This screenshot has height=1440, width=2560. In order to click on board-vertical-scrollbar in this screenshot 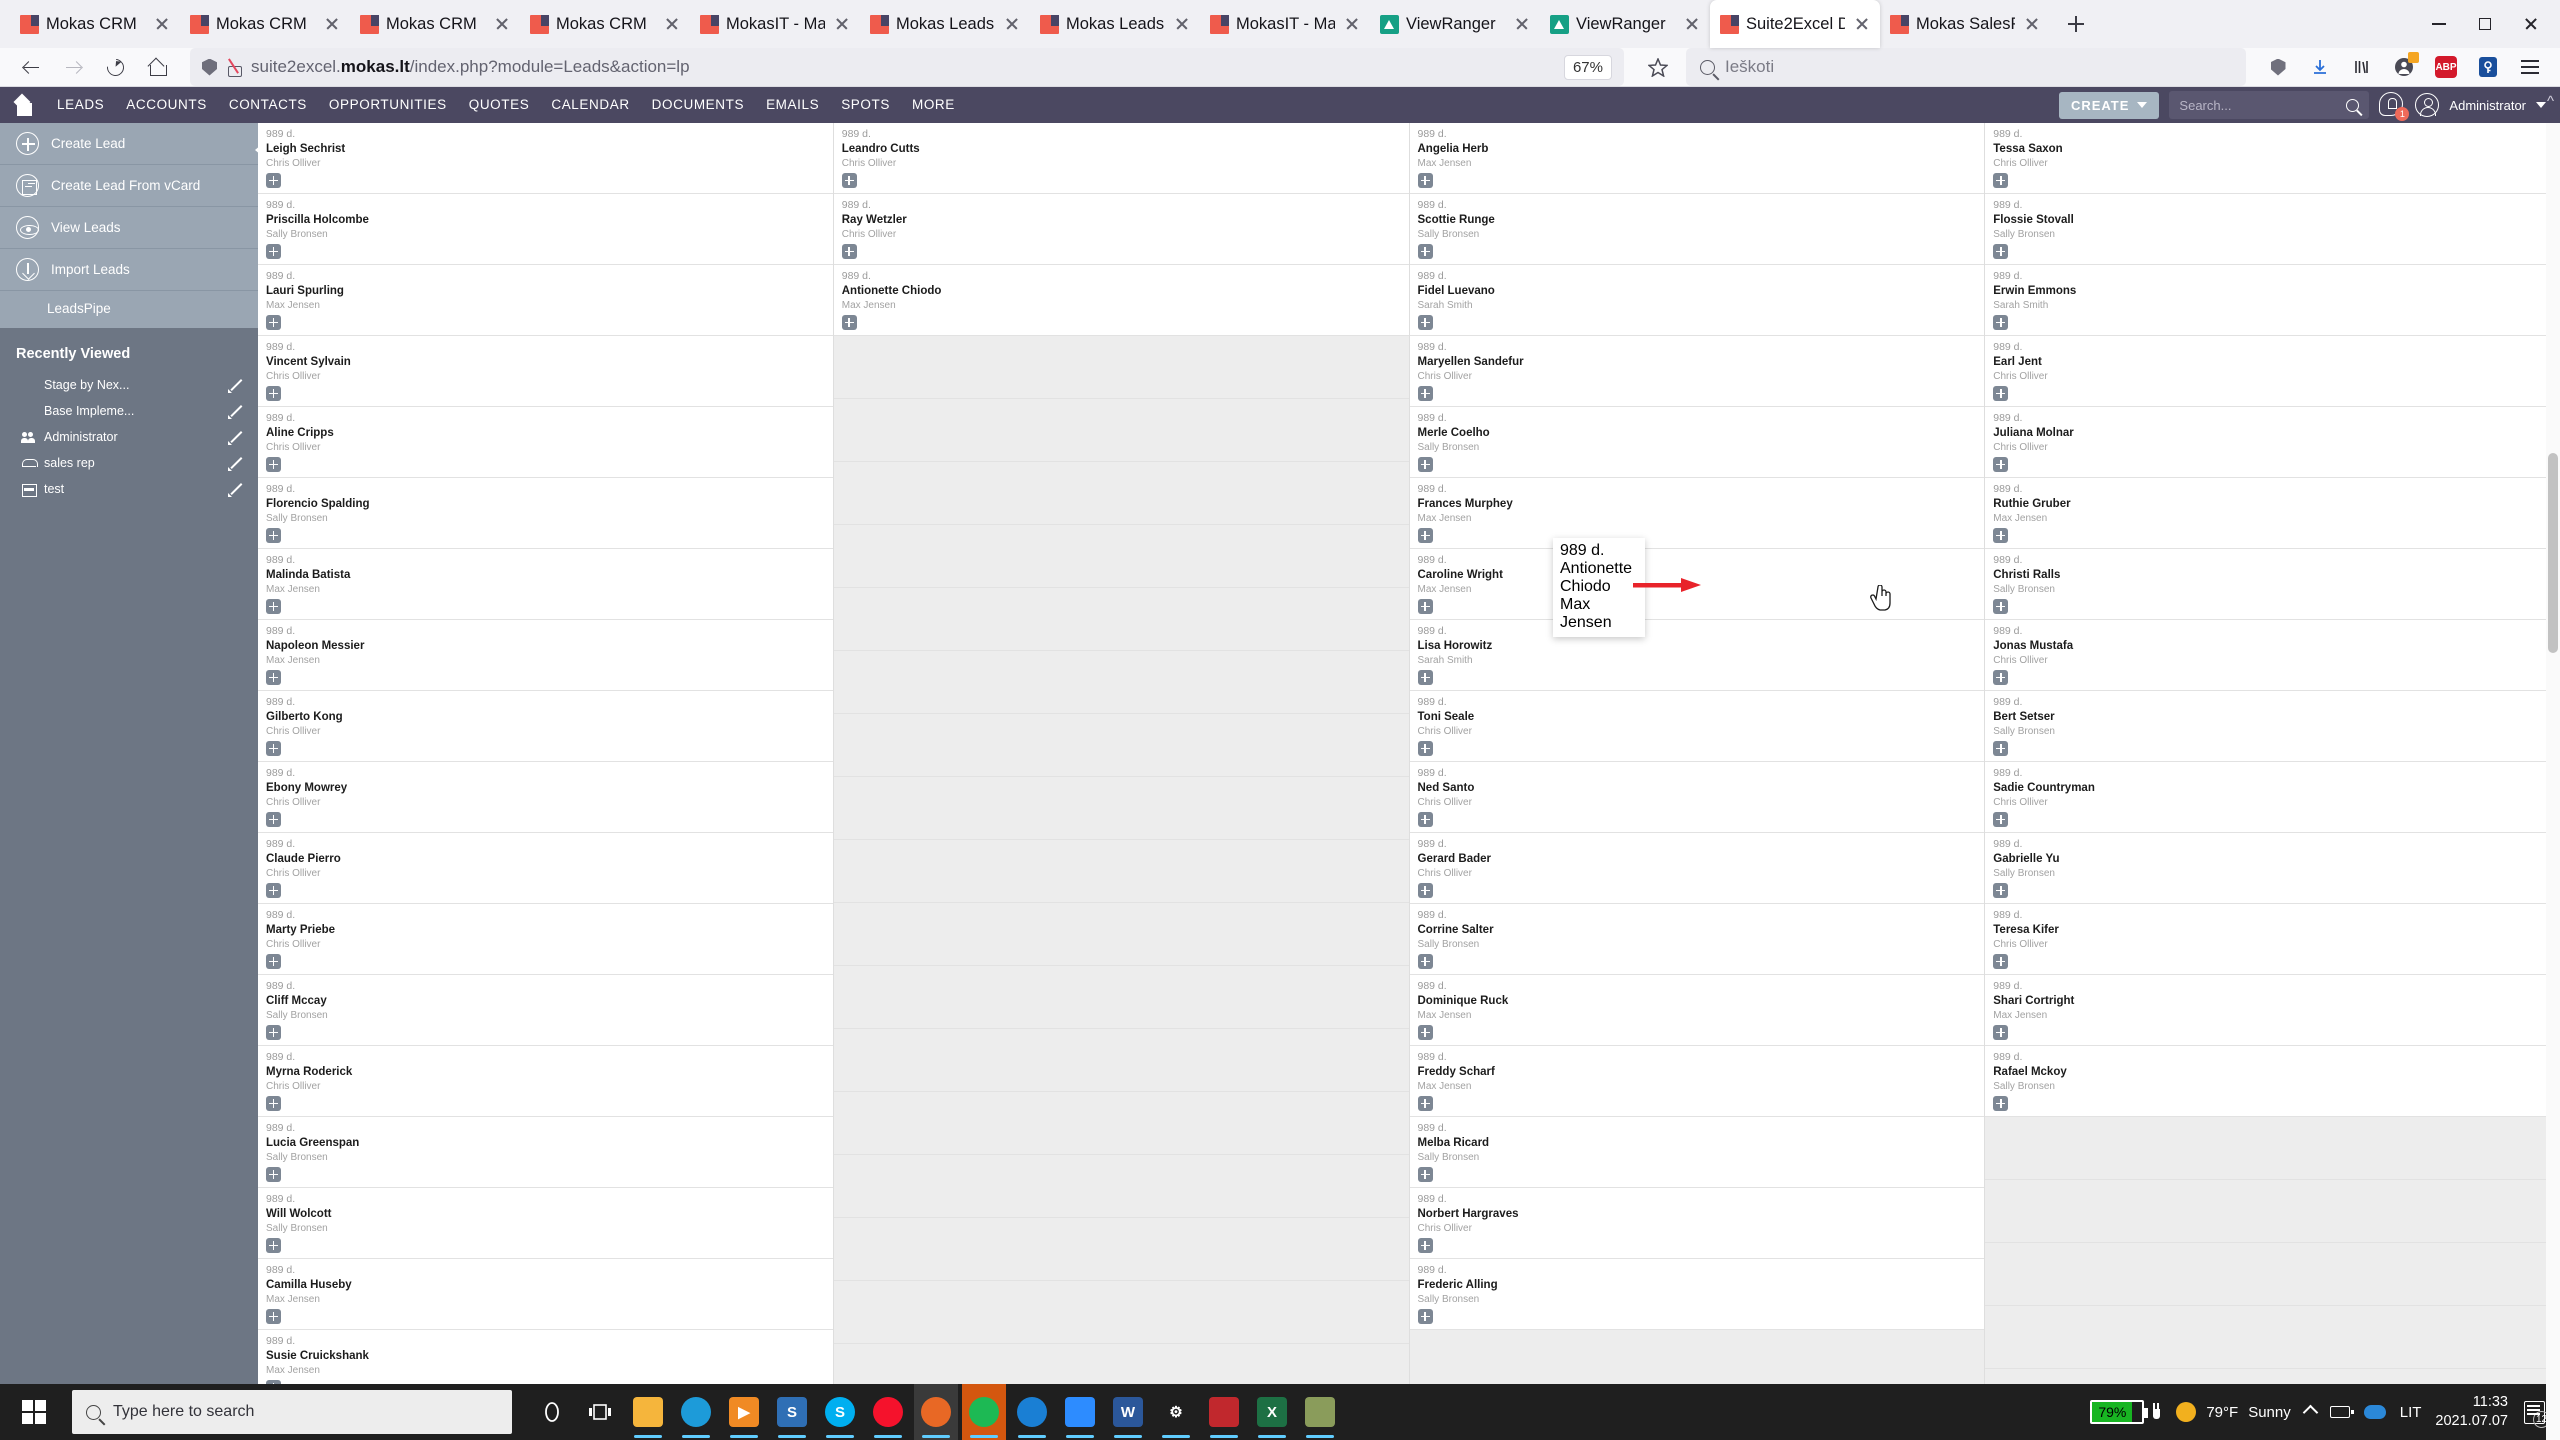, I will do `click(2553, 781)`.